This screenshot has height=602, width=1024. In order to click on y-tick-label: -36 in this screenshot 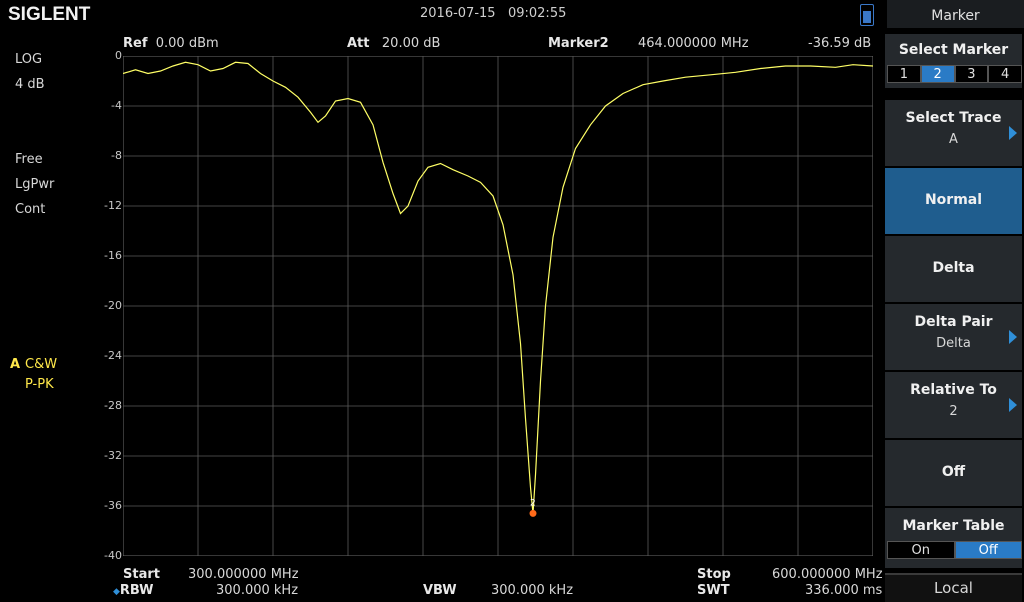, I will do `click(113, 505)`.